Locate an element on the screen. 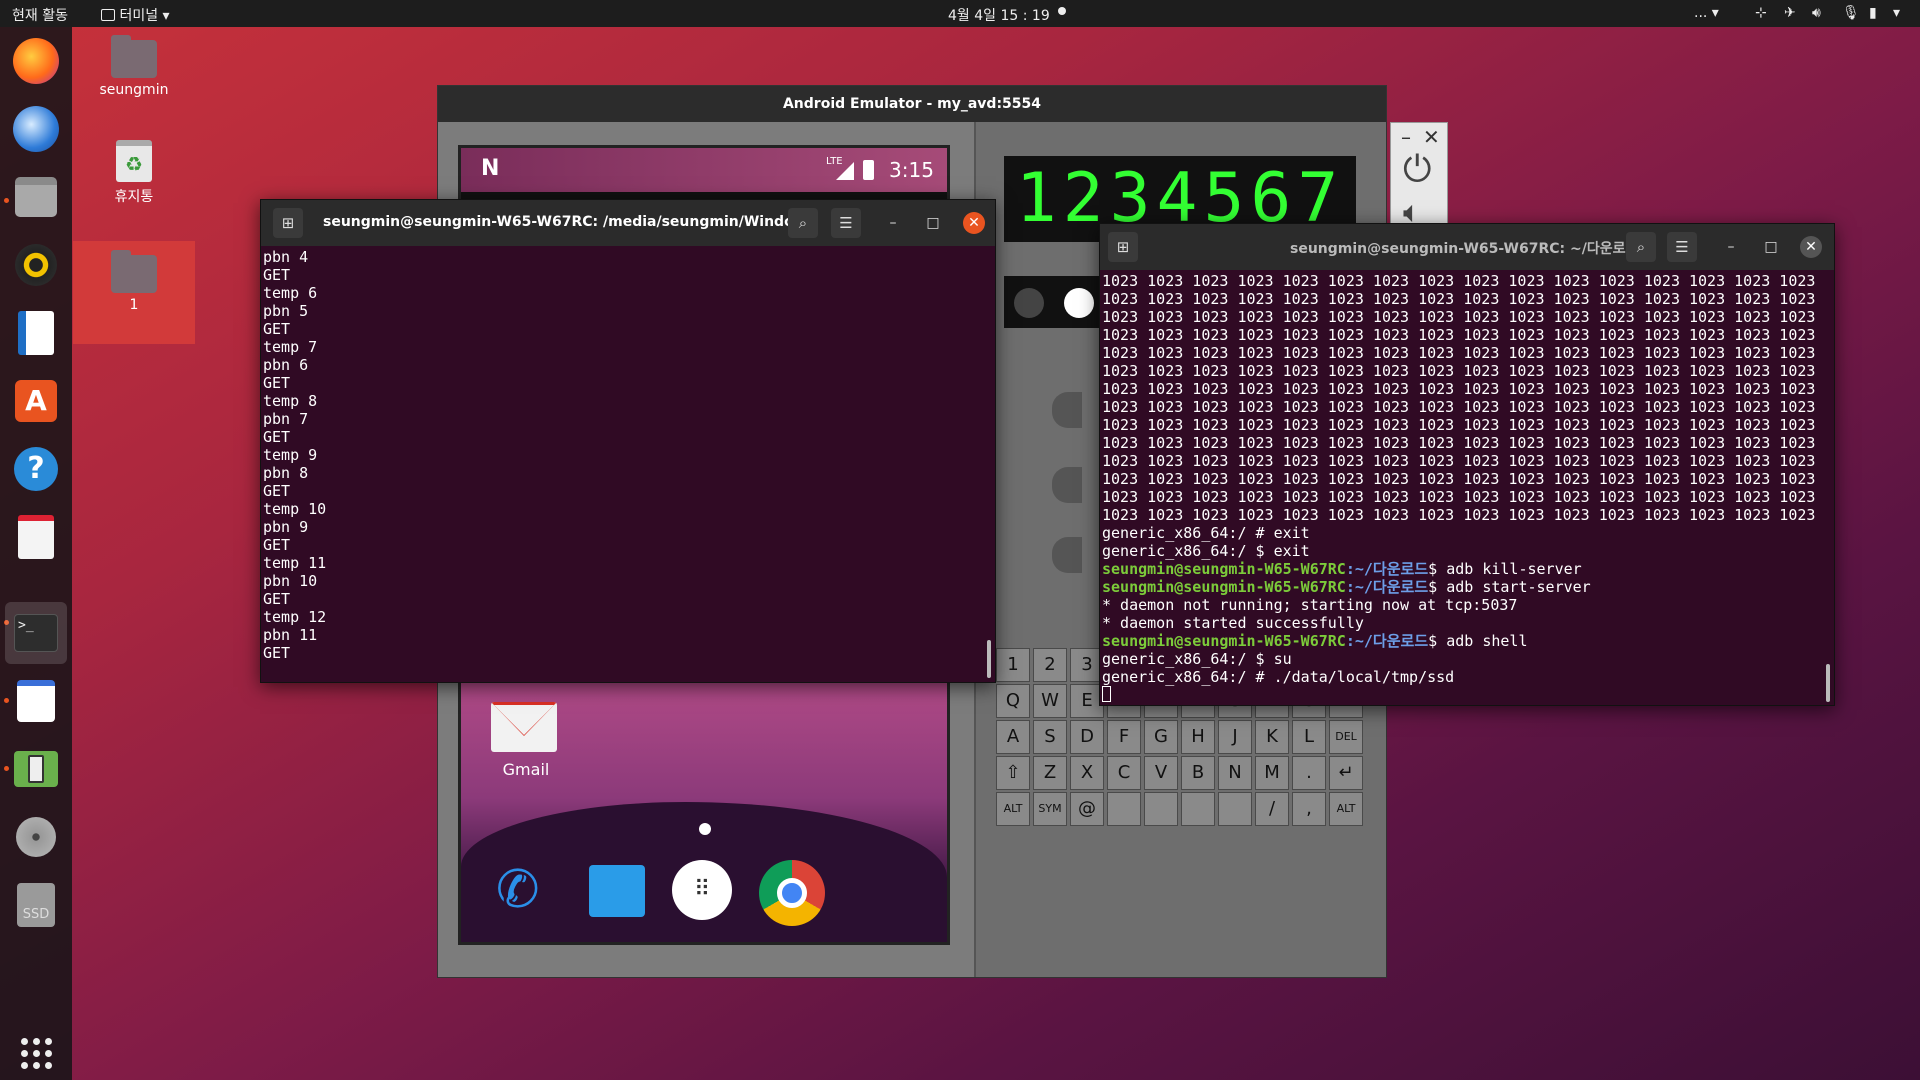  show-apps-icon is located at coordinates (36, 1053).